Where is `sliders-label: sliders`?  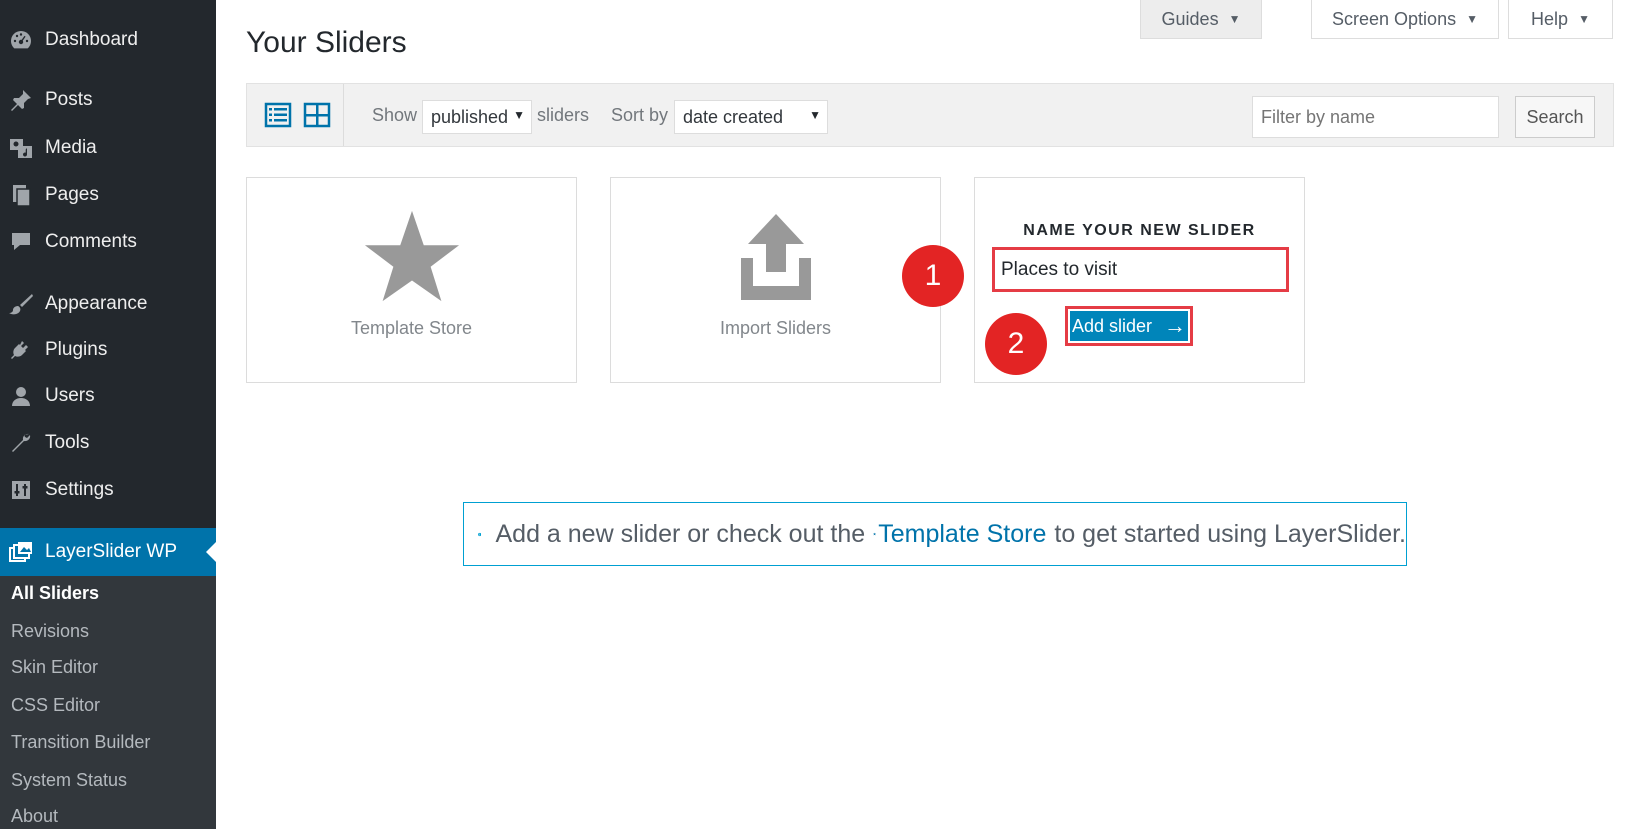
sliders-label: sliders is located at coordinates (563, 114).